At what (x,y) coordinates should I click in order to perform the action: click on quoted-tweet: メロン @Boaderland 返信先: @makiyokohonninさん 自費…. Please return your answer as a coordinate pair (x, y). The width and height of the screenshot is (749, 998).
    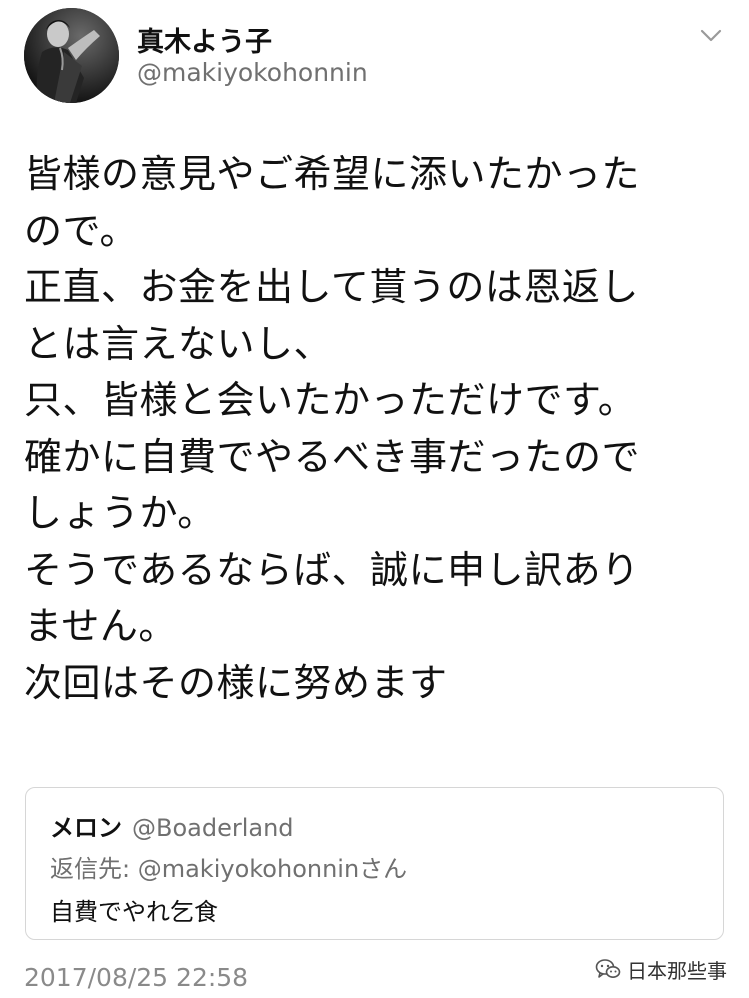
    Looking at the image, I should click on (374, 863).